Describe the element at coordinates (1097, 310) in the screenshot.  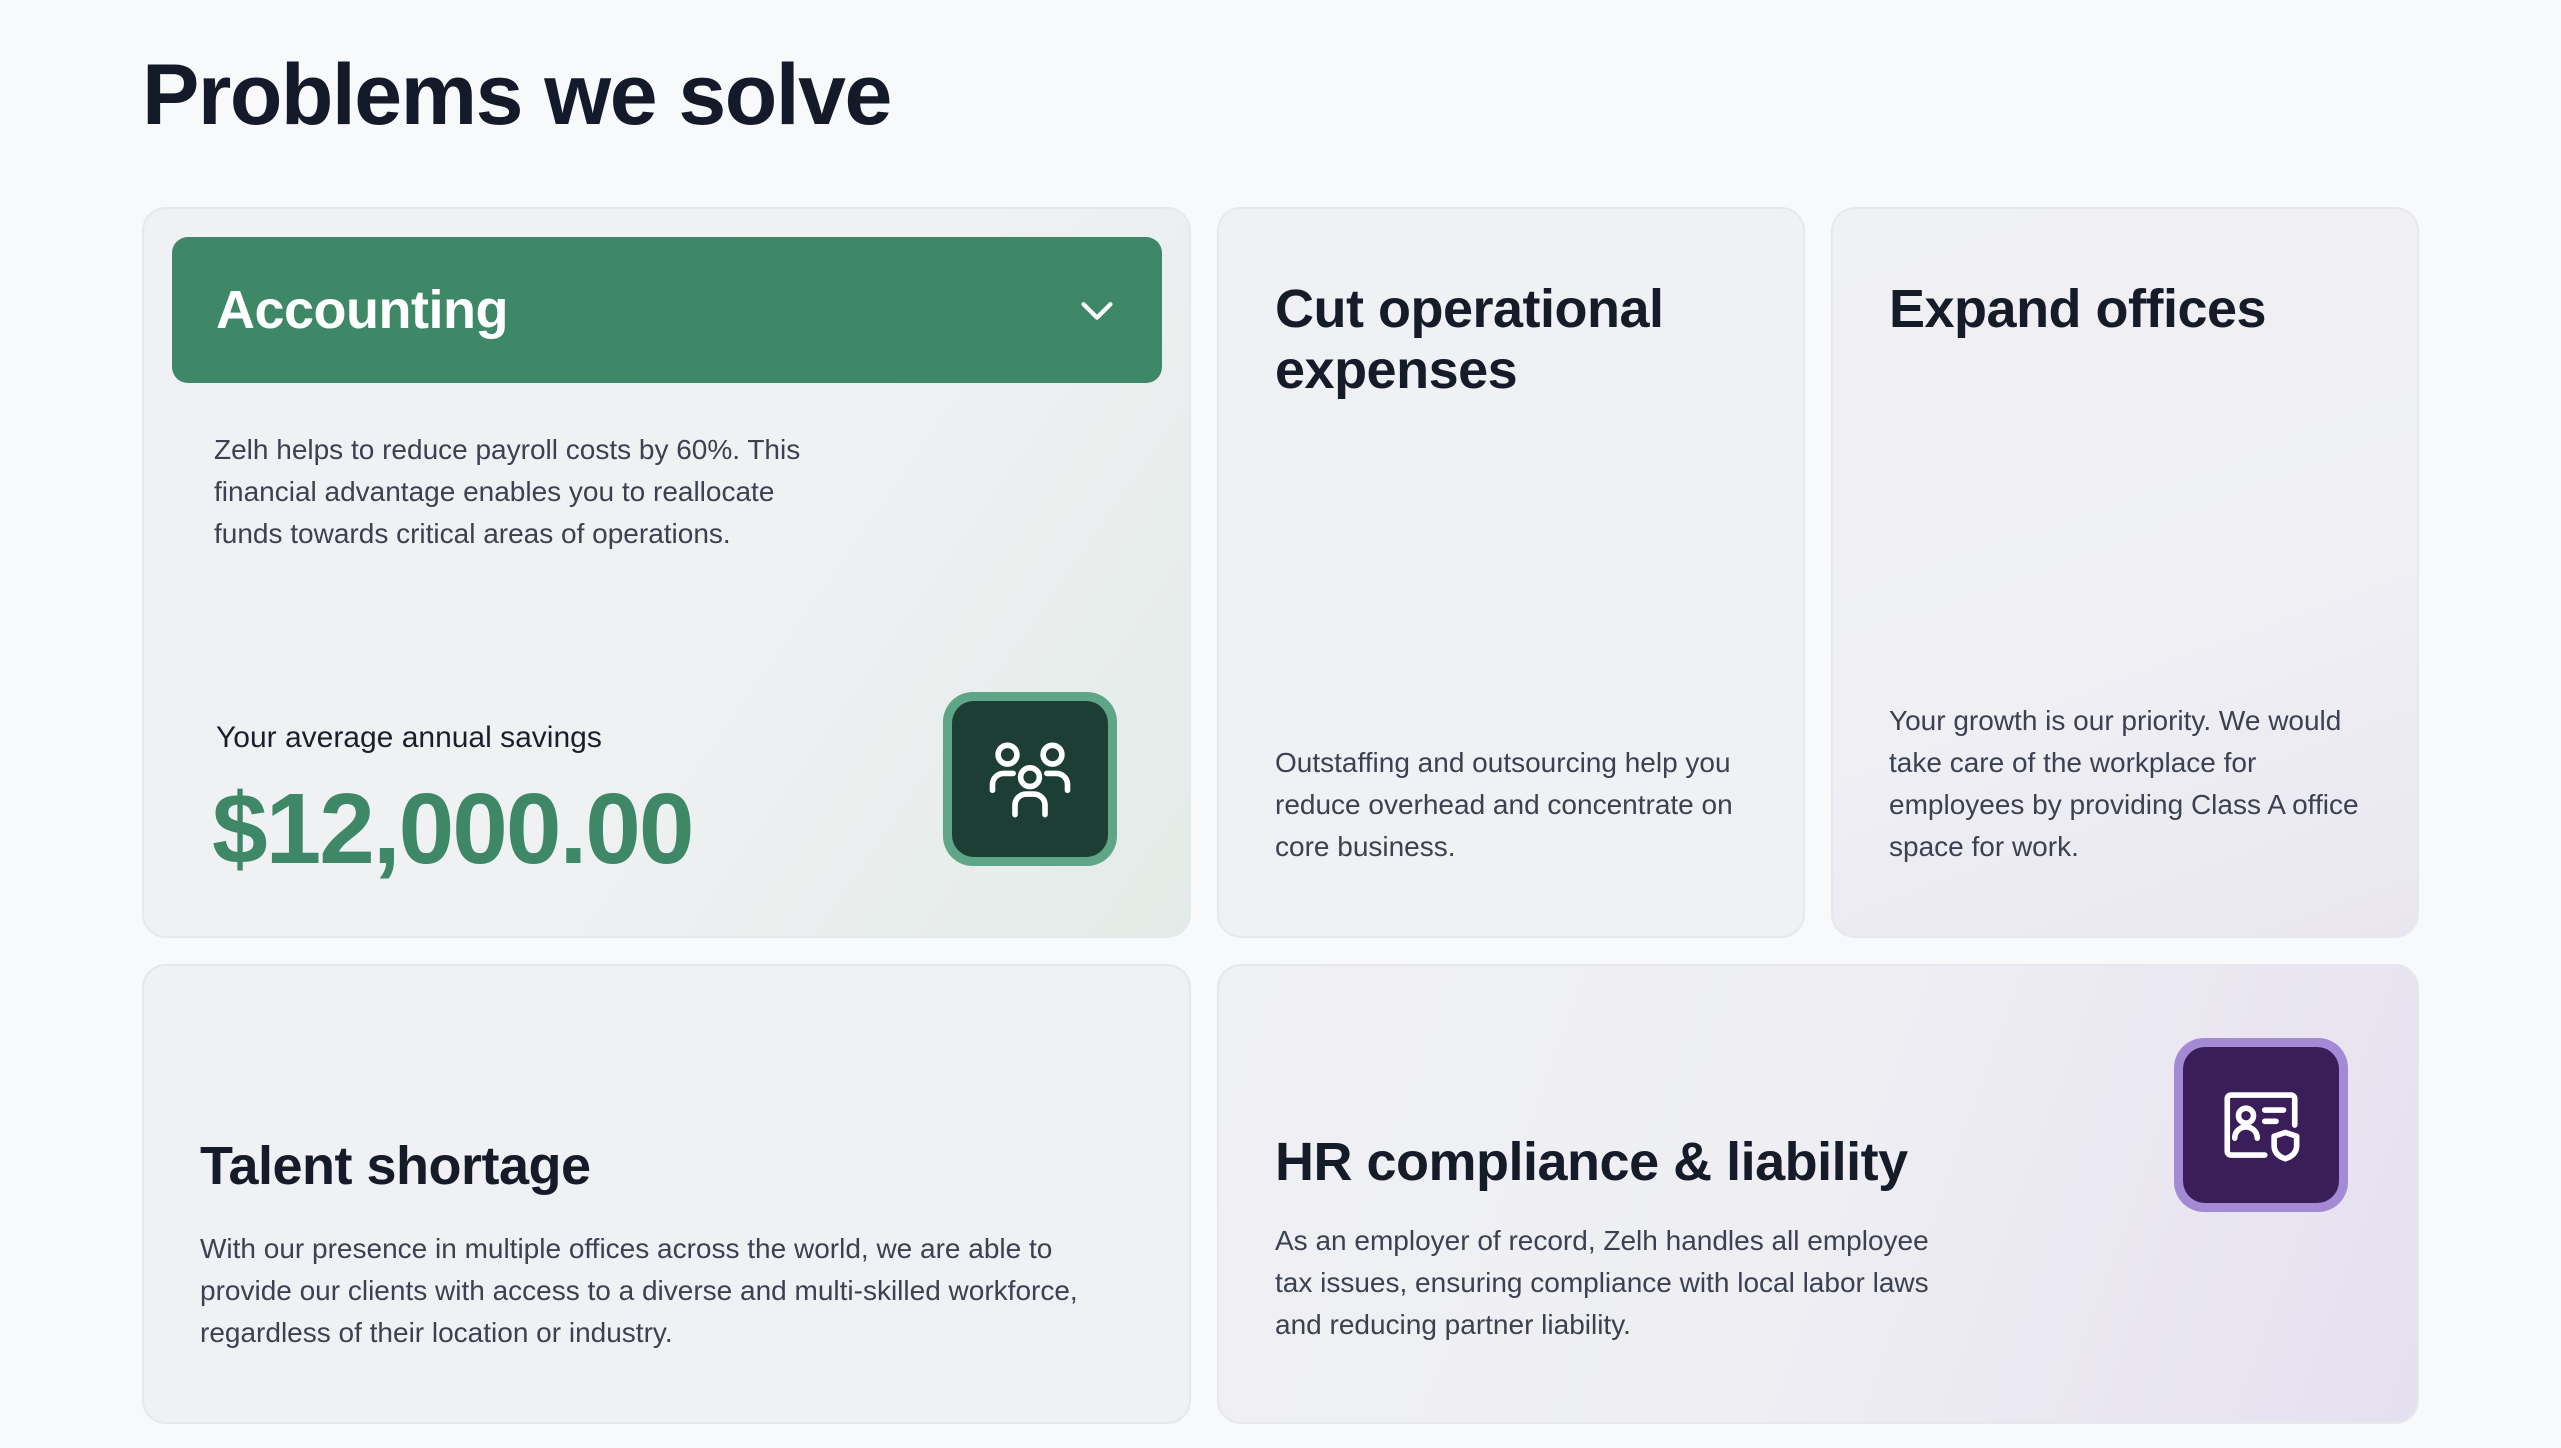
I see `chevron-down-icon` at that location.